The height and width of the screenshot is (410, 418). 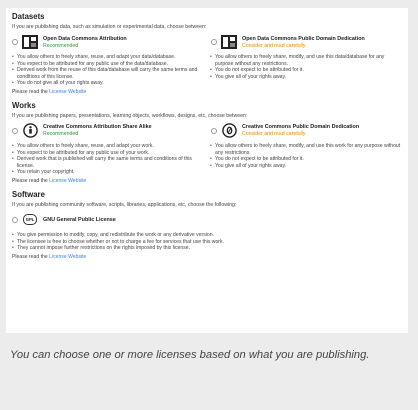 I want to click on odc-attribution-radio, so click(x=15, y=42).